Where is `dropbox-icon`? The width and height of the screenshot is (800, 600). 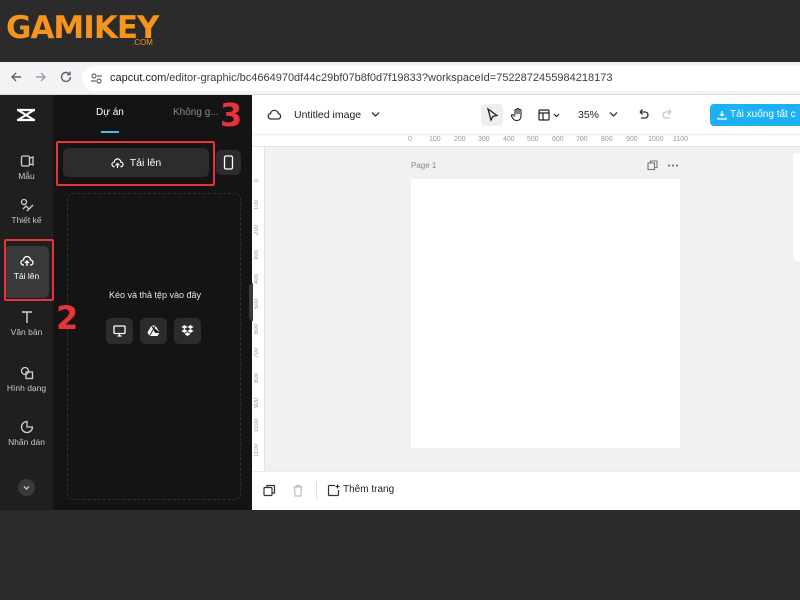
dropbox-icon is located at coordinates (187, 330).